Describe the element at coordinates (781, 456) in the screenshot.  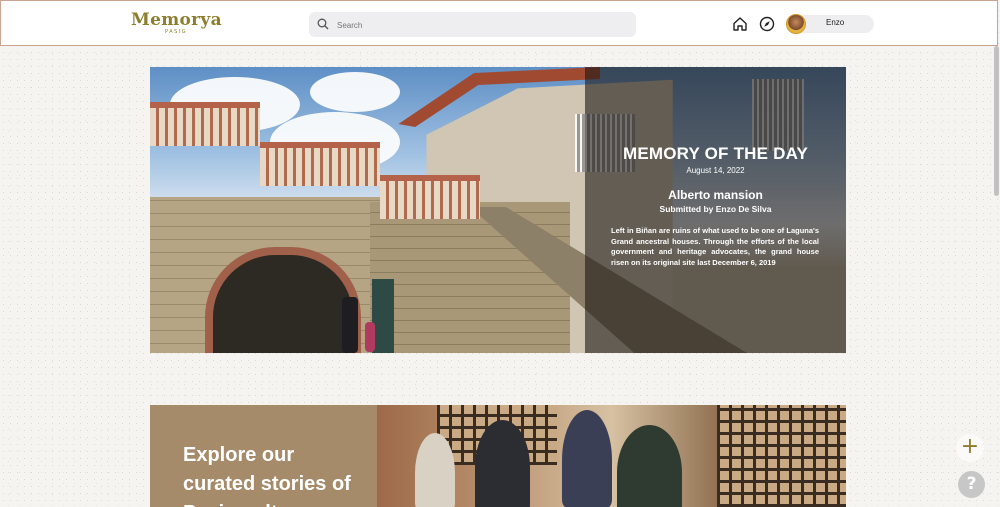
I see `photo-lattice` at that location.